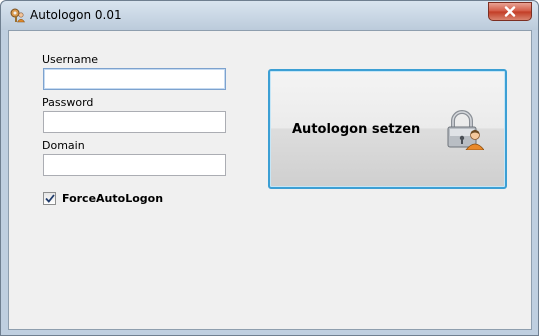 The image size is (539, 336). I want to click on username-label: Username, so click(70, 59).